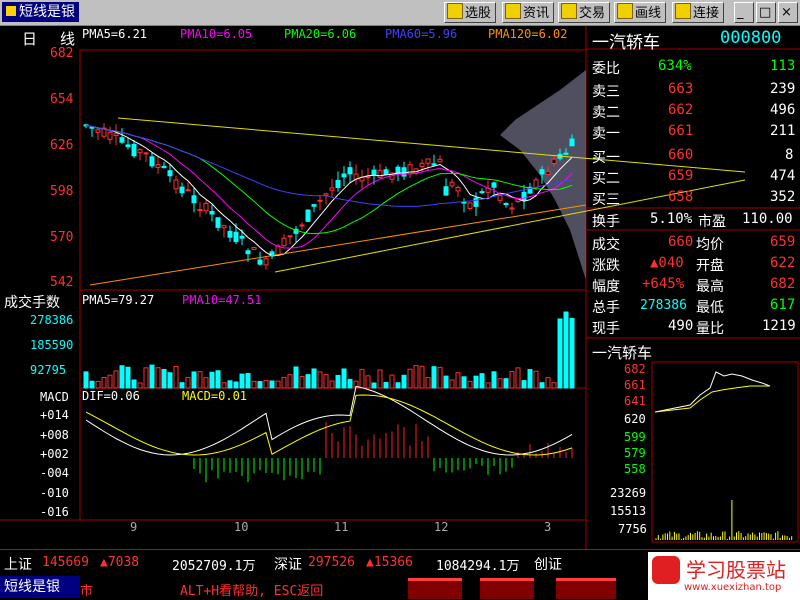 Image resolution: width=800 pixels, height=600 pixels. I want to click on bid2-vol: 474, so click(783, 176).